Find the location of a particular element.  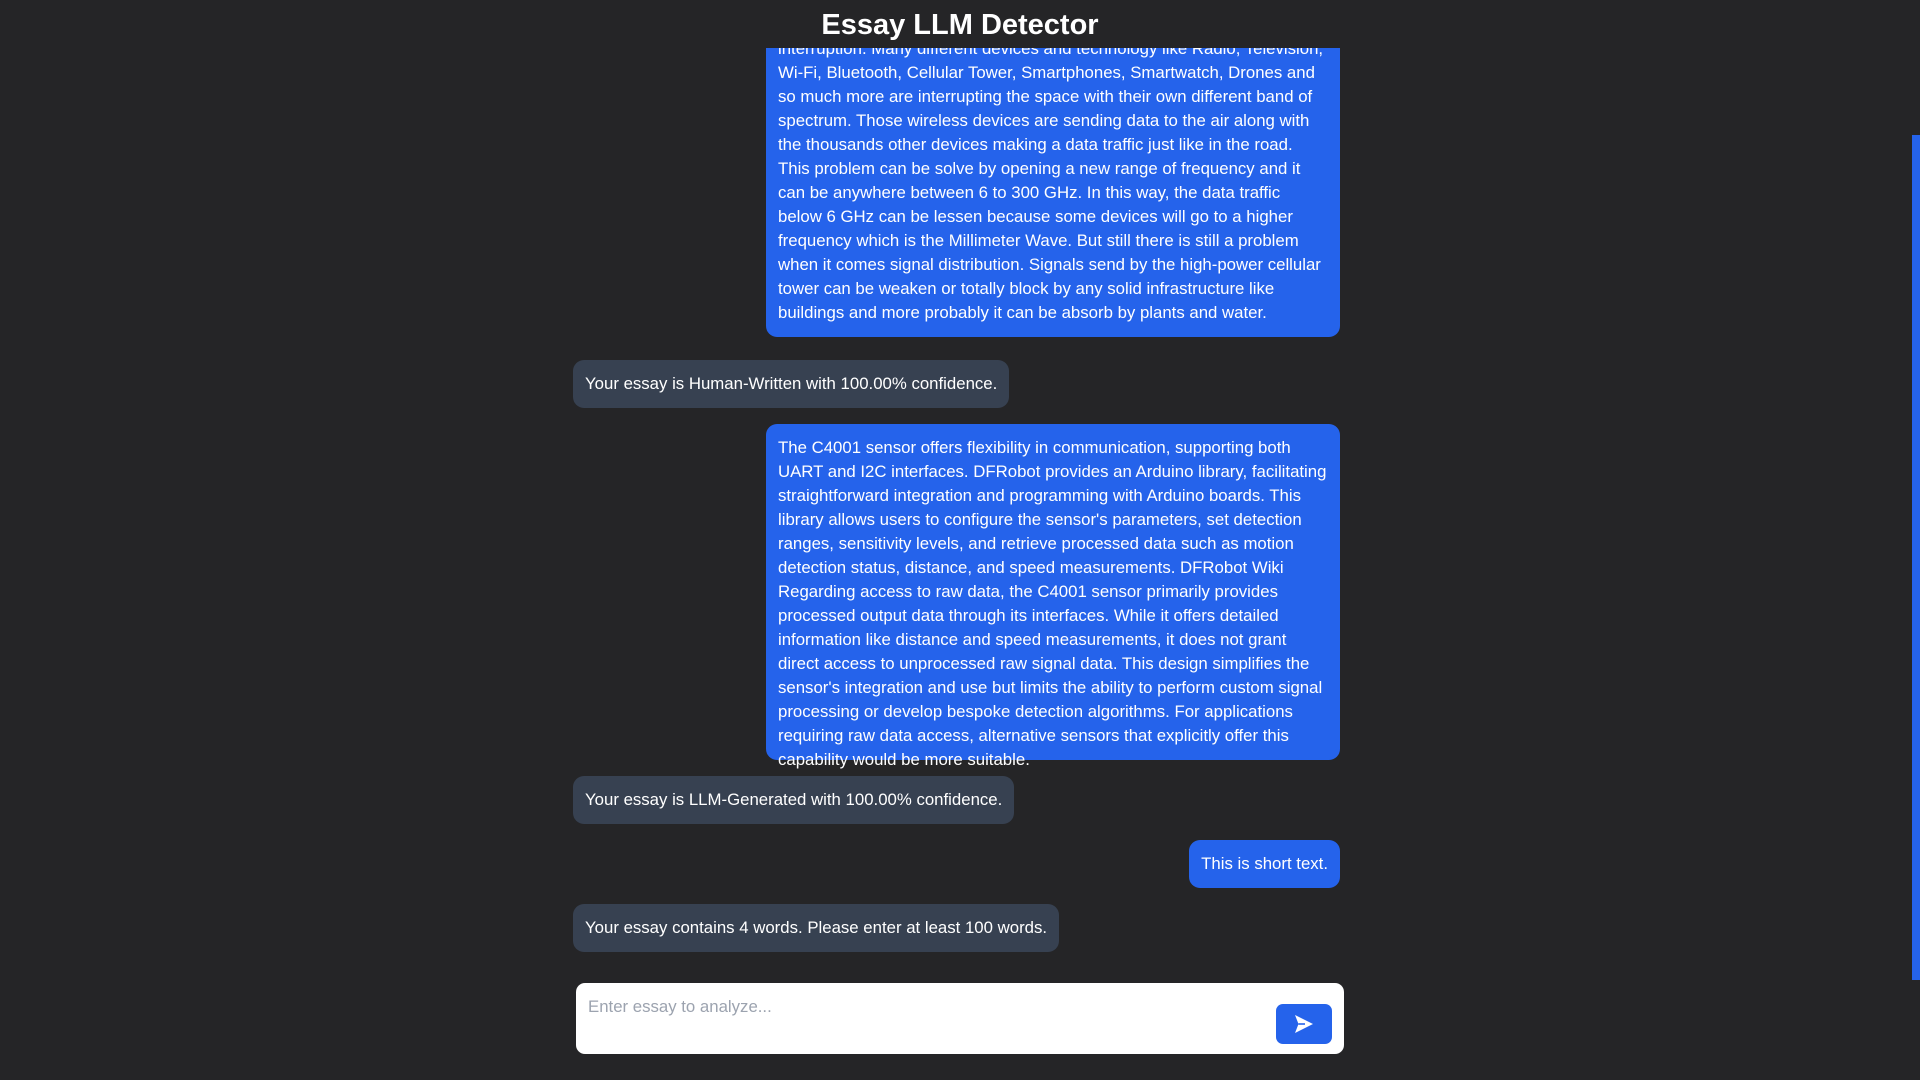

essay-composer is located at coordinates (960, 1018).